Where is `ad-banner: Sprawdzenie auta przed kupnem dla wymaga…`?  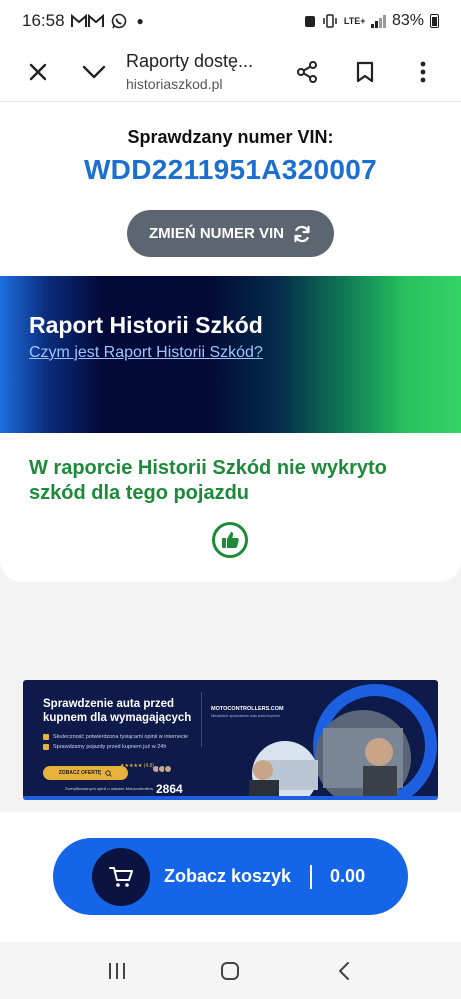 ad-banner: Sprawdzenie auta przed kupnem dla wymaga… is located at coordinates (230, 740).